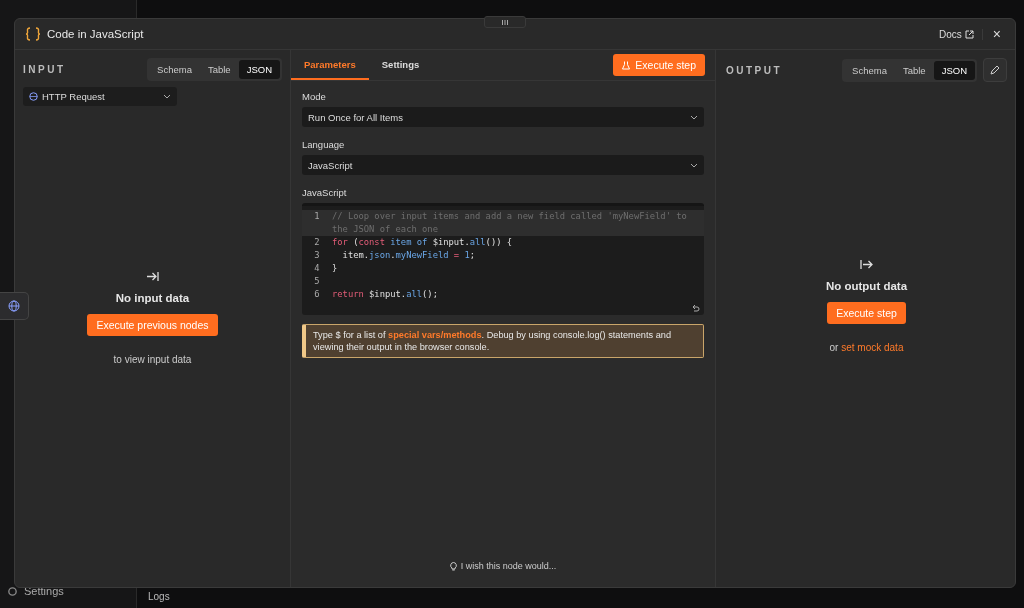 This screenshot has height=608, width=1024. I want to click on code-line: item.json.myNewField = 1;, so click(408, 255).